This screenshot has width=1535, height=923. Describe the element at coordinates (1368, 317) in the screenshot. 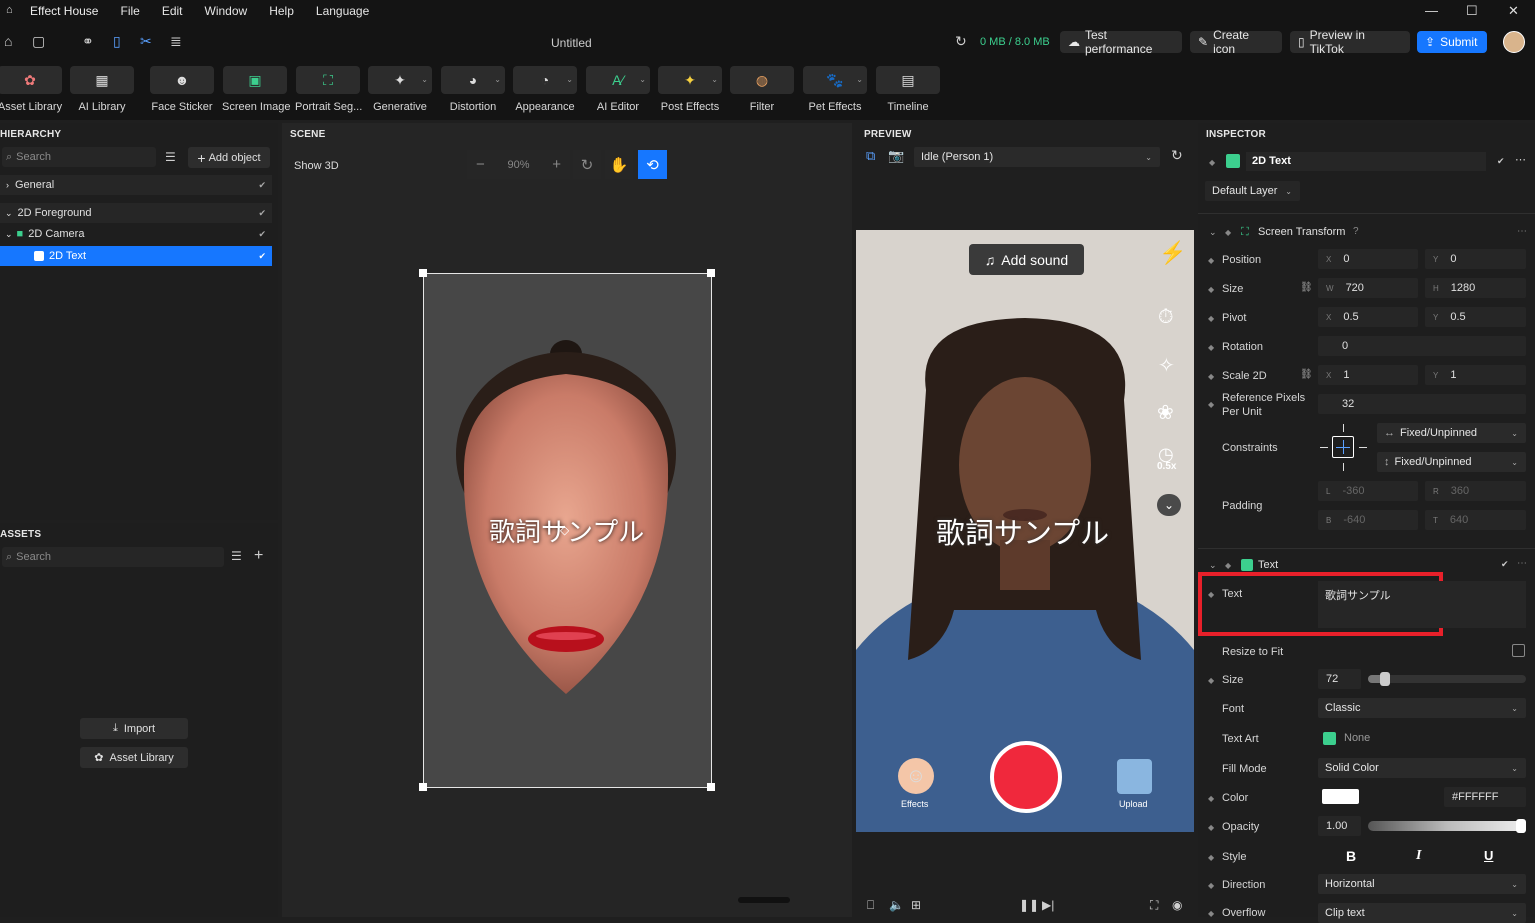

I see `pivot-x-field: X 0.5` at that location.